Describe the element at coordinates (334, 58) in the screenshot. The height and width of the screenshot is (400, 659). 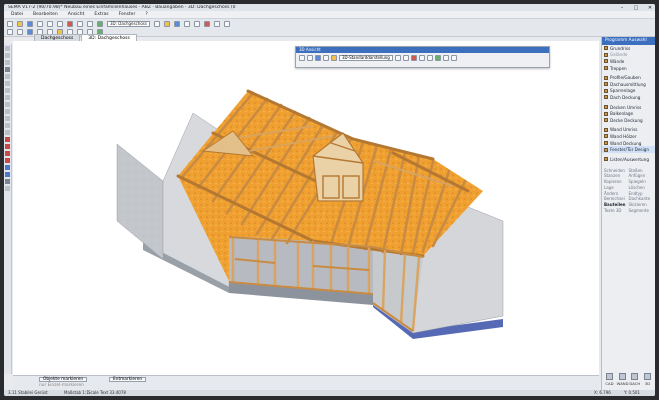
I see `view-top-btn-icon` at that location.